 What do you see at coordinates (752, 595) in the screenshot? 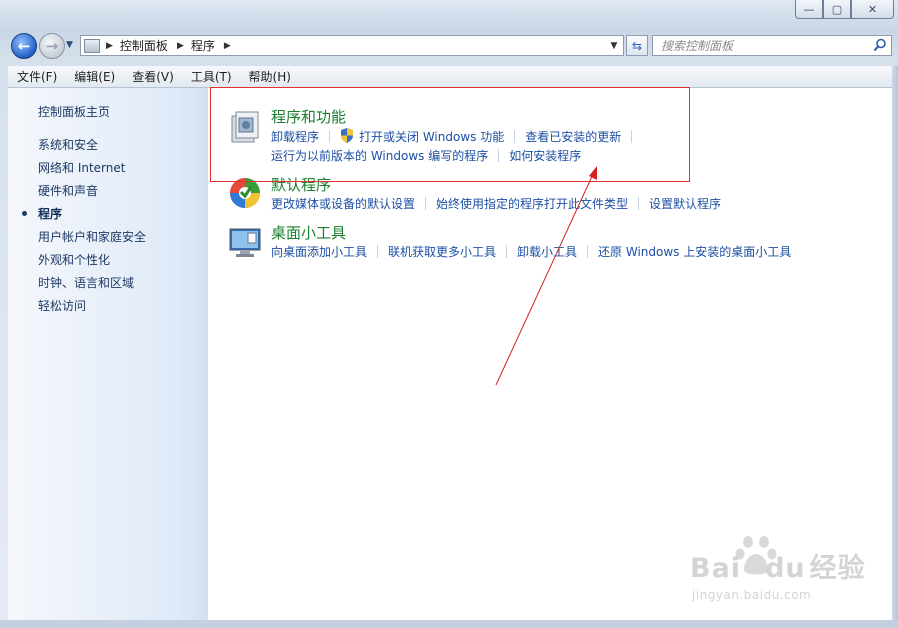
I see `baidu-url: jingyan.baidu.com` at bounding box center [752, 595].